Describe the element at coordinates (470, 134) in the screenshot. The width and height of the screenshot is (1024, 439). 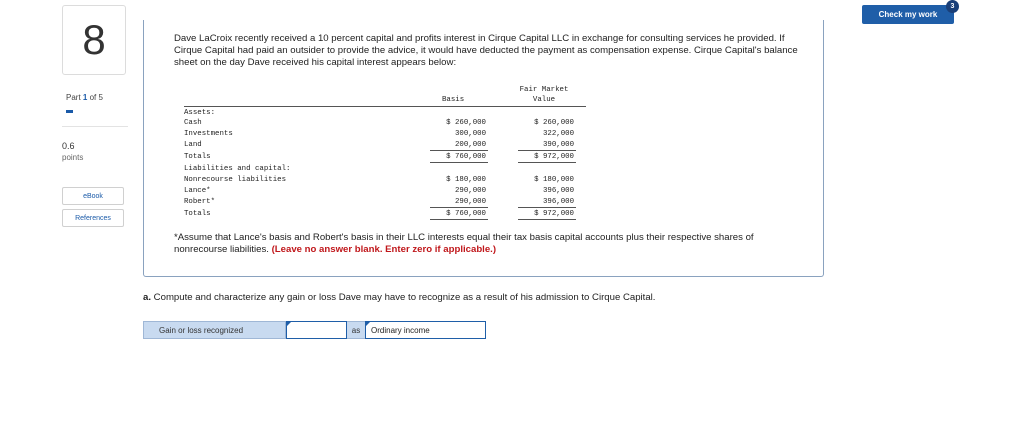
I see `bs-row-basis: 300,000` at that location.